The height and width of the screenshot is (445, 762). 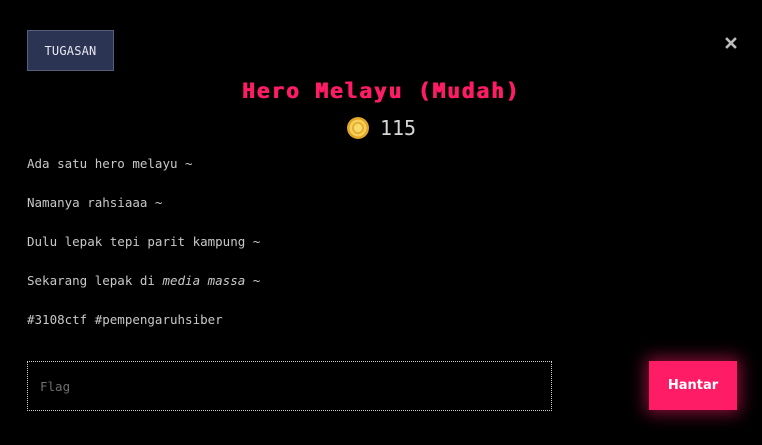 I want to click on description-line: Ada satu hero melayu ~, so click(x=110, y=163).